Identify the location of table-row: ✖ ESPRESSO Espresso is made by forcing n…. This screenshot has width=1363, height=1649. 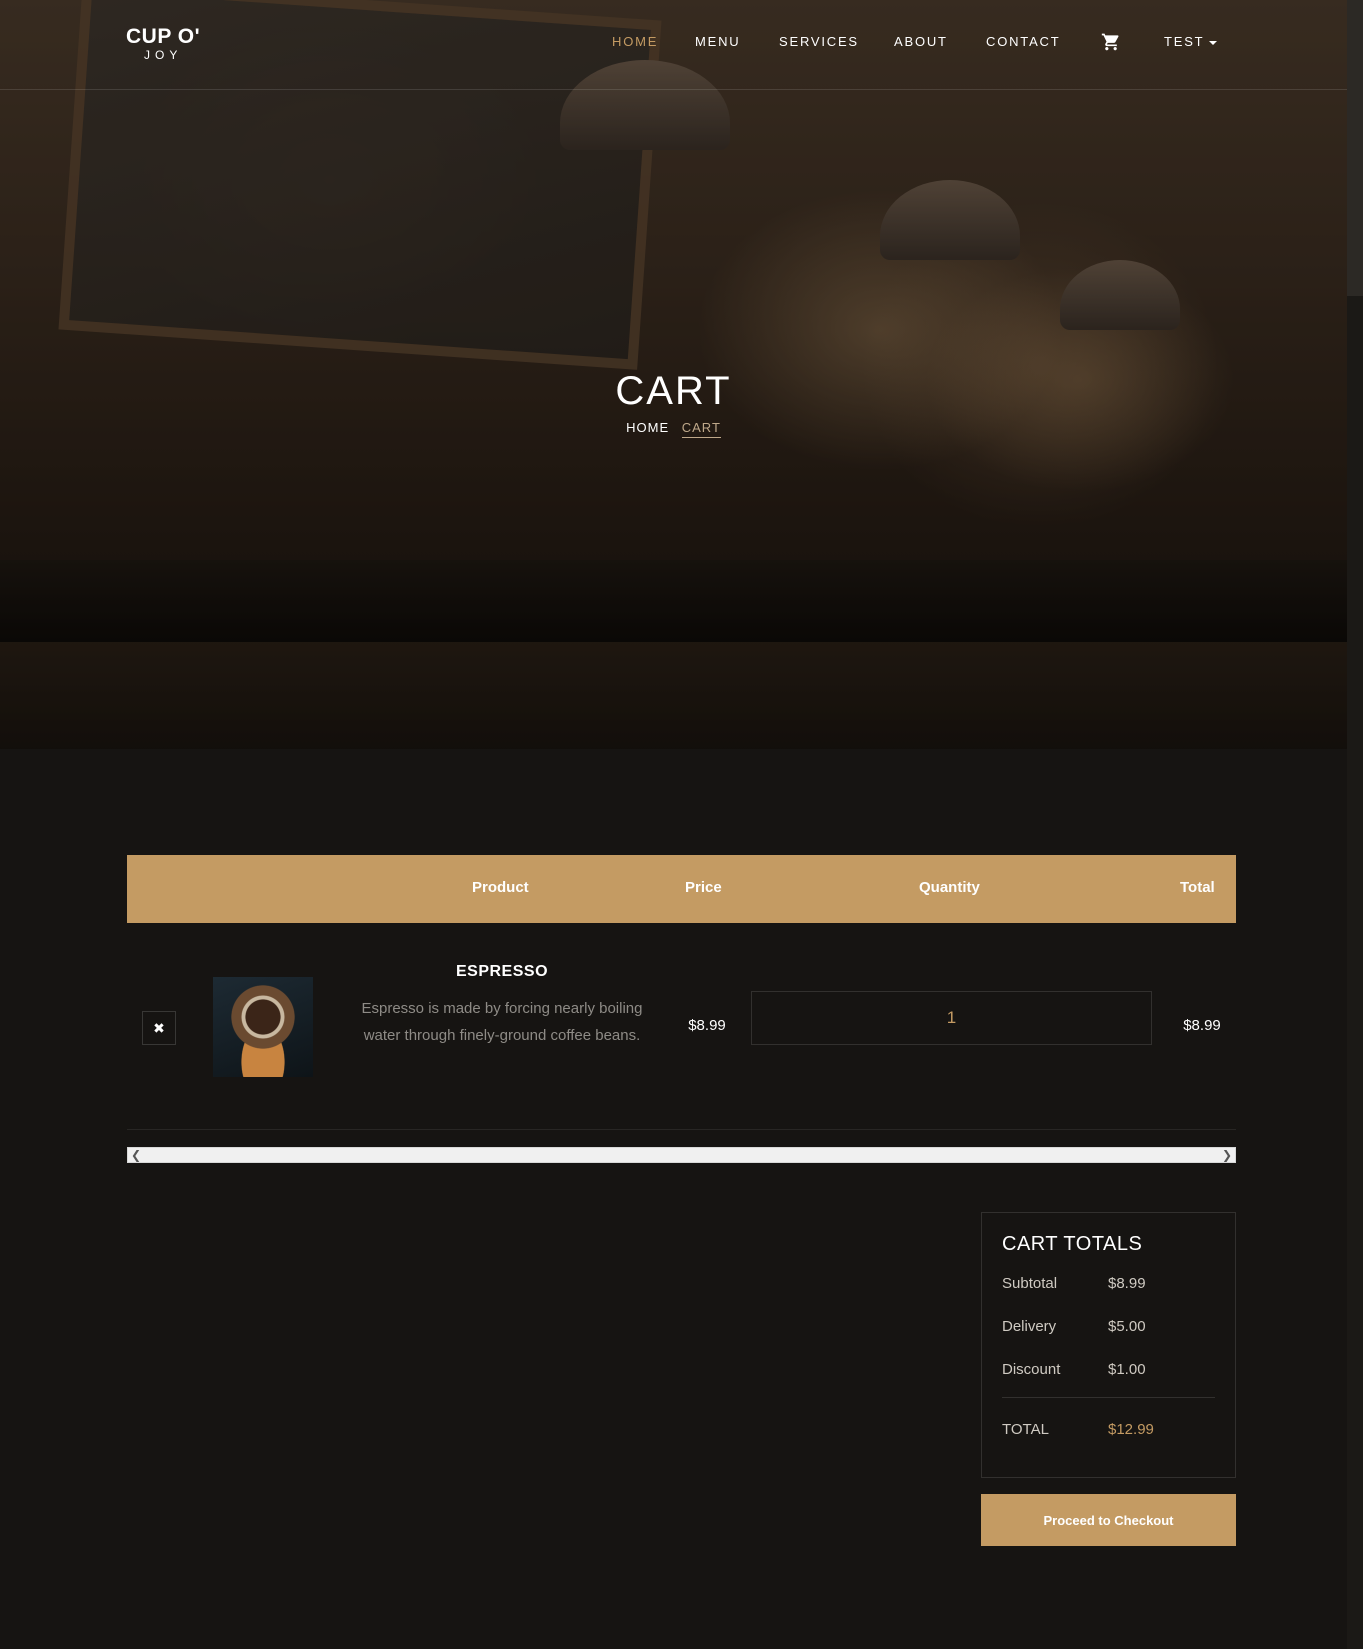
(681, 1026).